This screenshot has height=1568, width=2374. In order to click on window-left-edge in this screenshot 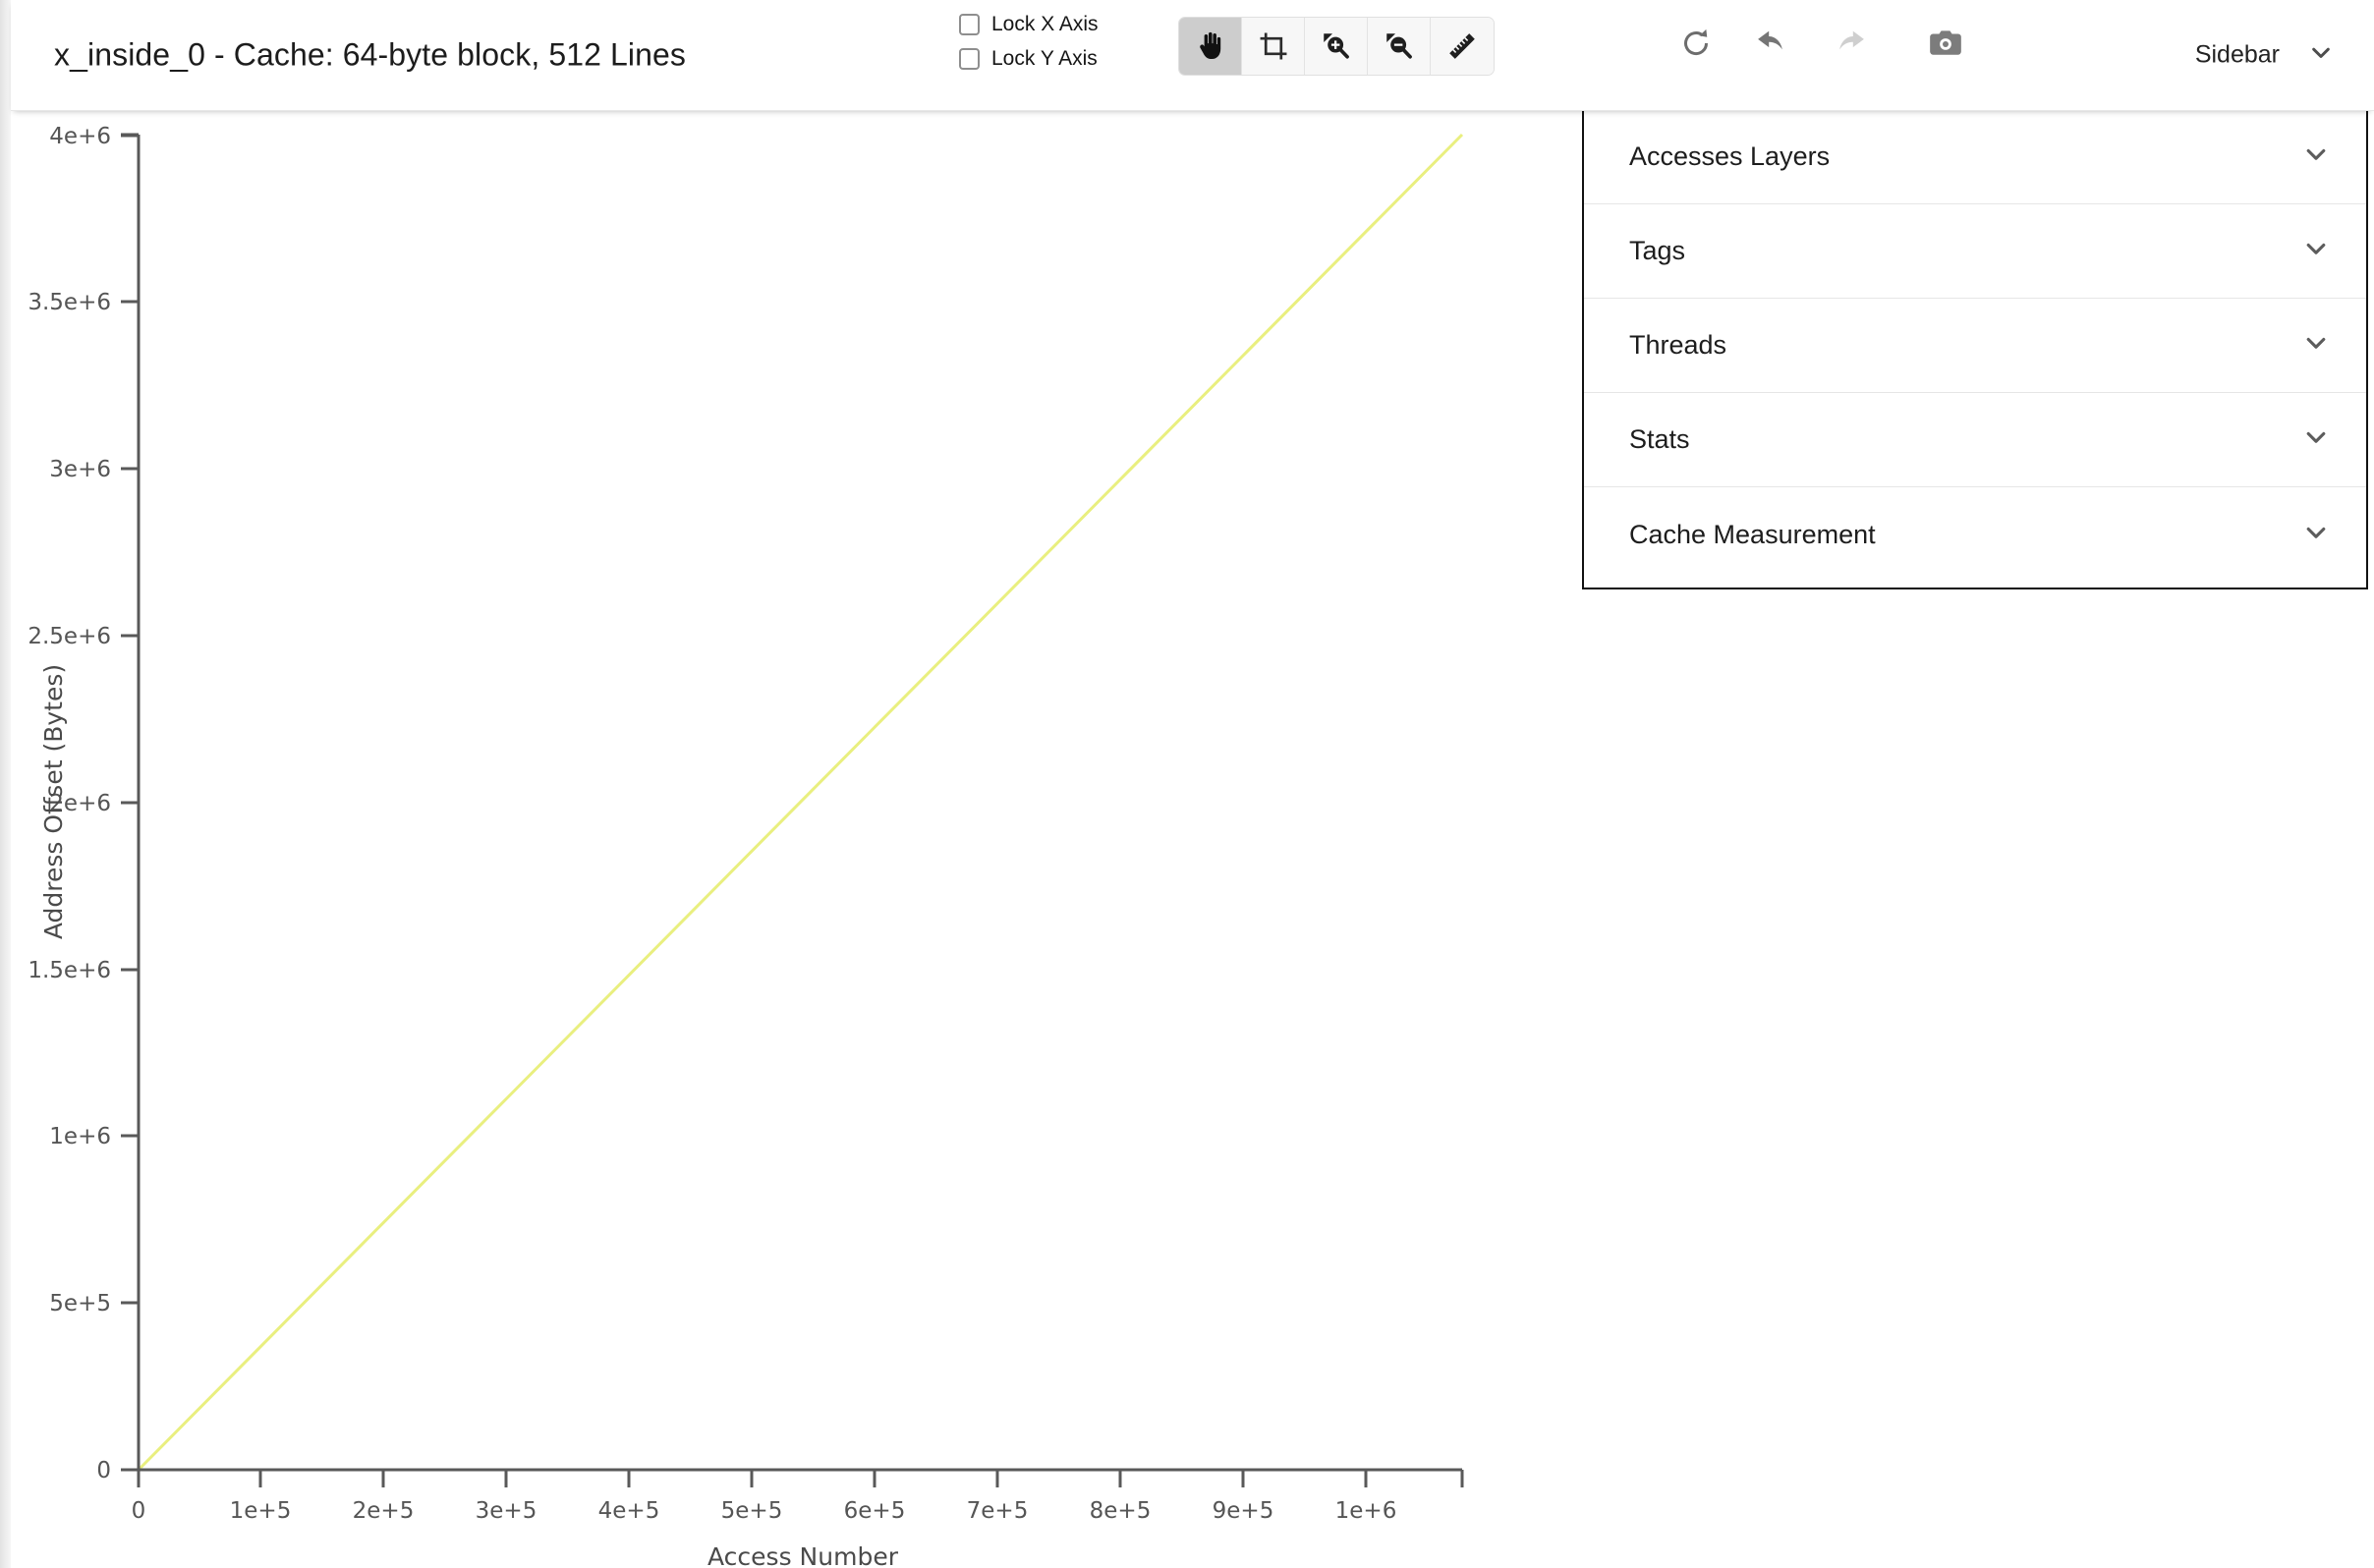, I will do `click(5, 784)`.